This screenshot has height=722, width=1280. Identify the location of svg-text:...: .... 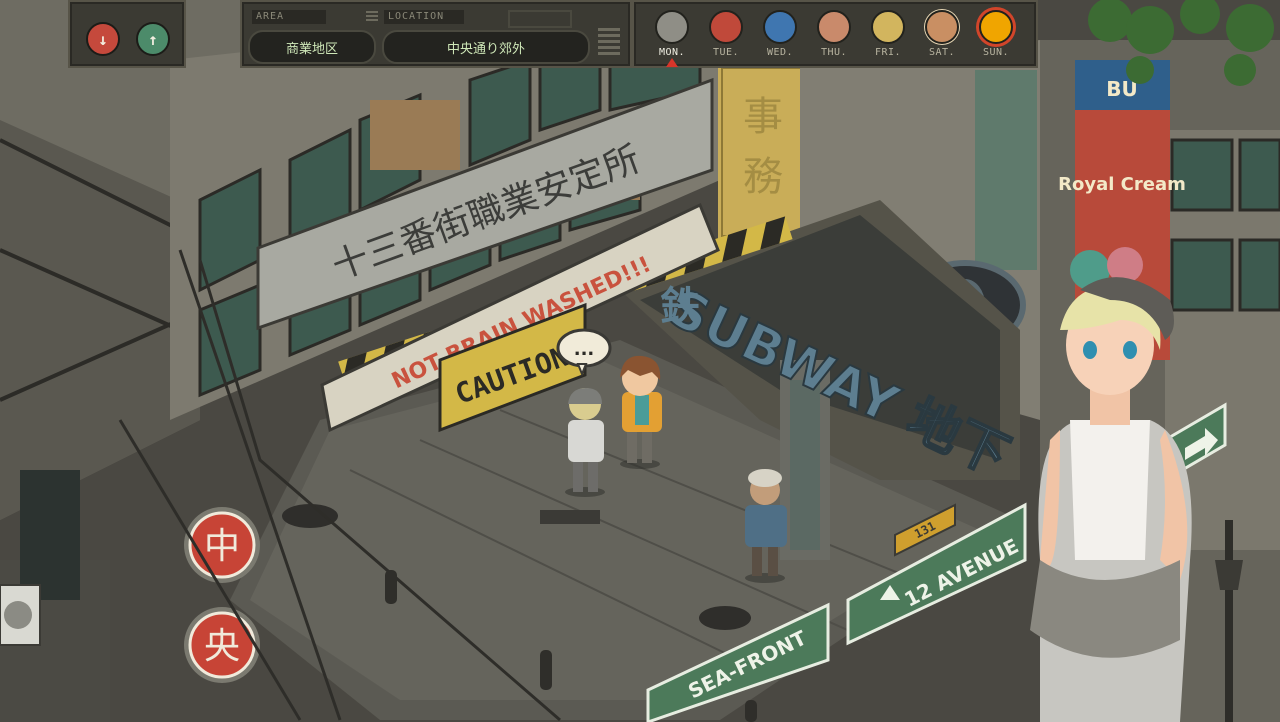
(584, 349).